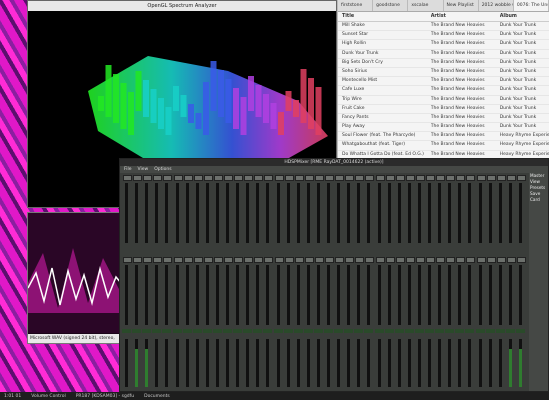 Image resolution: width=549 pixels, height=400 pixels. What do you see at coordinates (162, 169) in the screenshot?
I see `menu-item: Options` at bounding box center [162, 169].